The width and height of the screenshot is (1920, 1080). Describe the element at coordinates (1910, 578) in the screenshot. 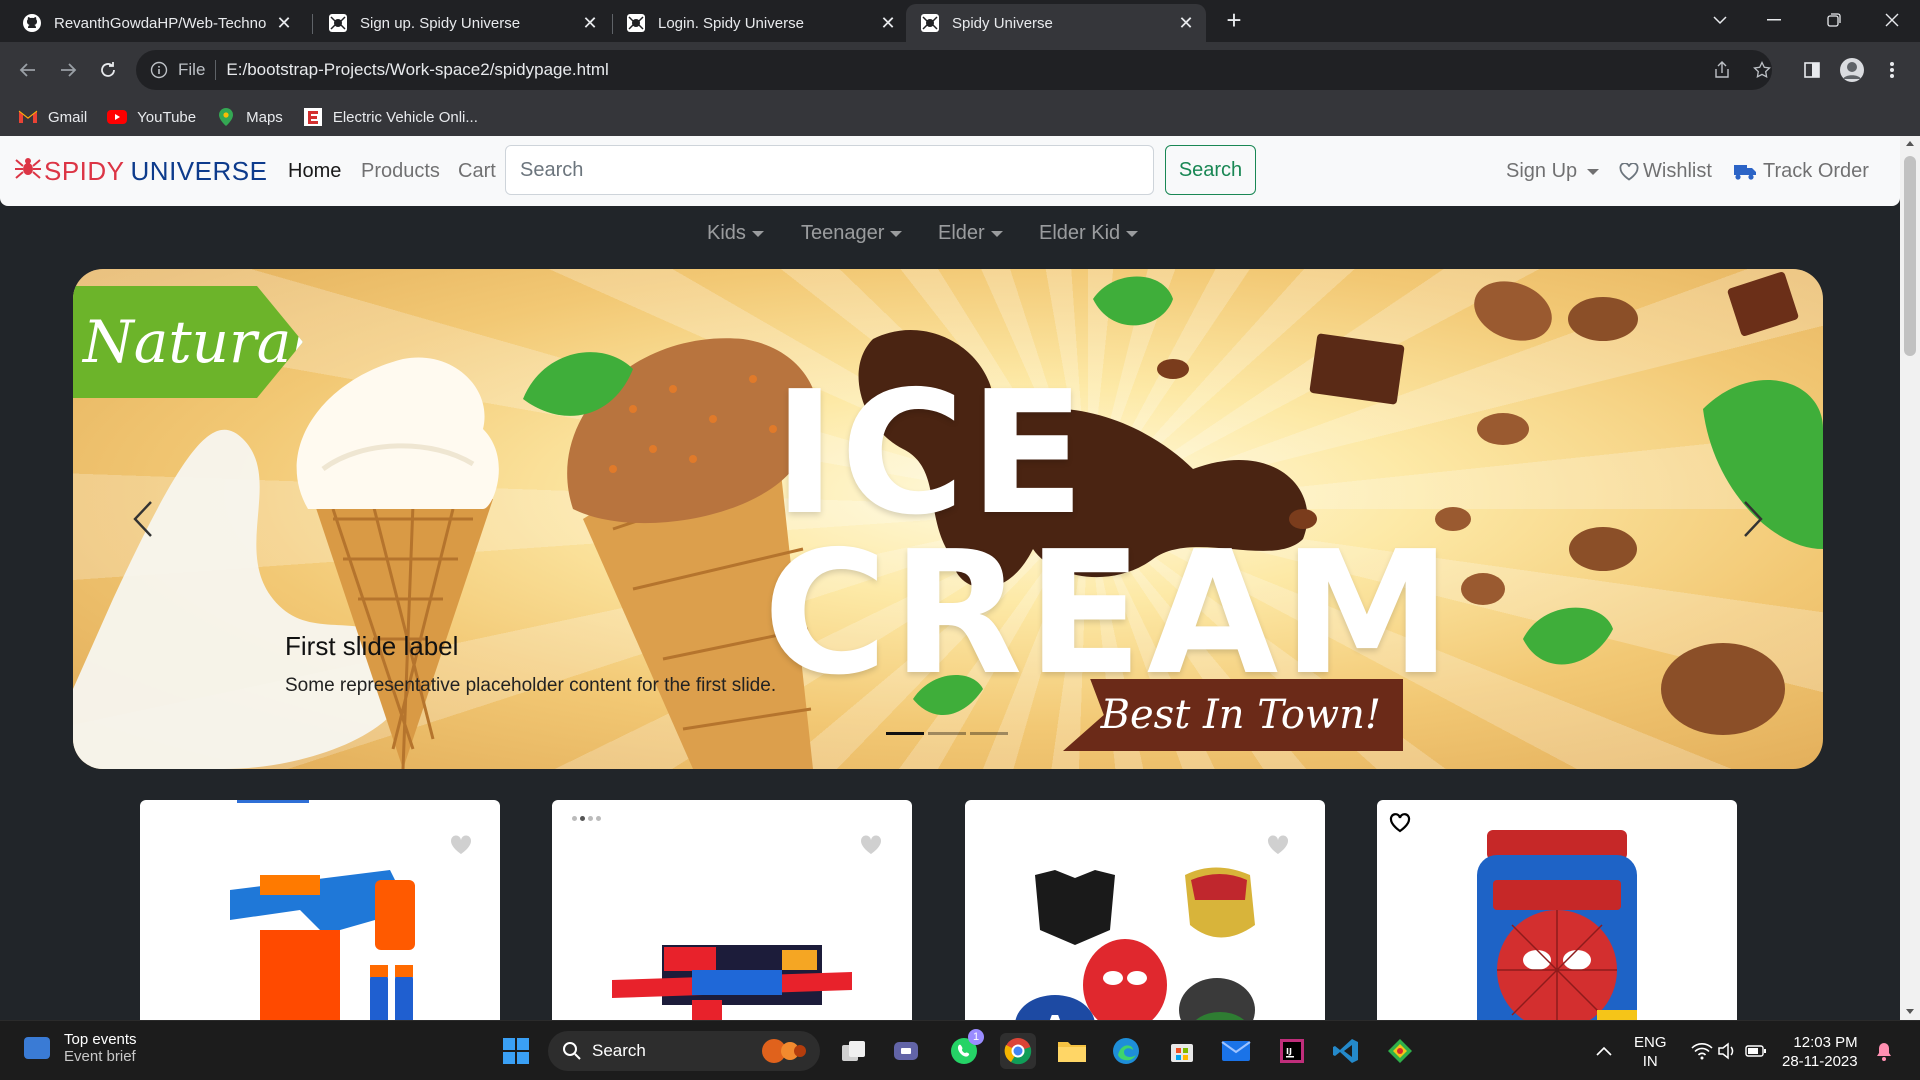

I see `page-scrollbar` at that location.